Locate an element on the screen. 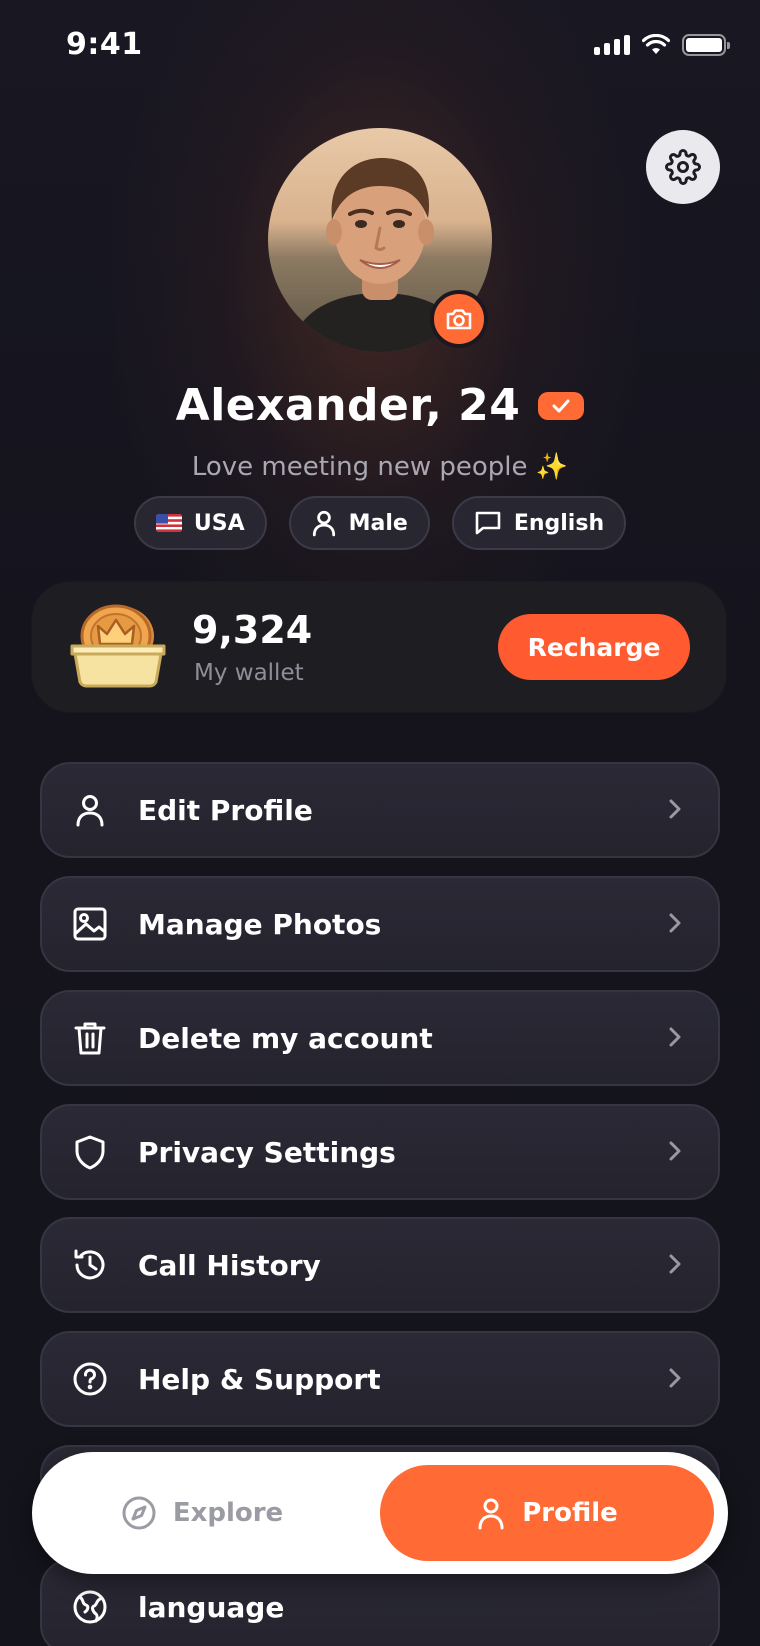 Image resolution: width=760 pixels, height=1646 pixels. profile-chips: USA Male English is located at coordinates (380, 523).